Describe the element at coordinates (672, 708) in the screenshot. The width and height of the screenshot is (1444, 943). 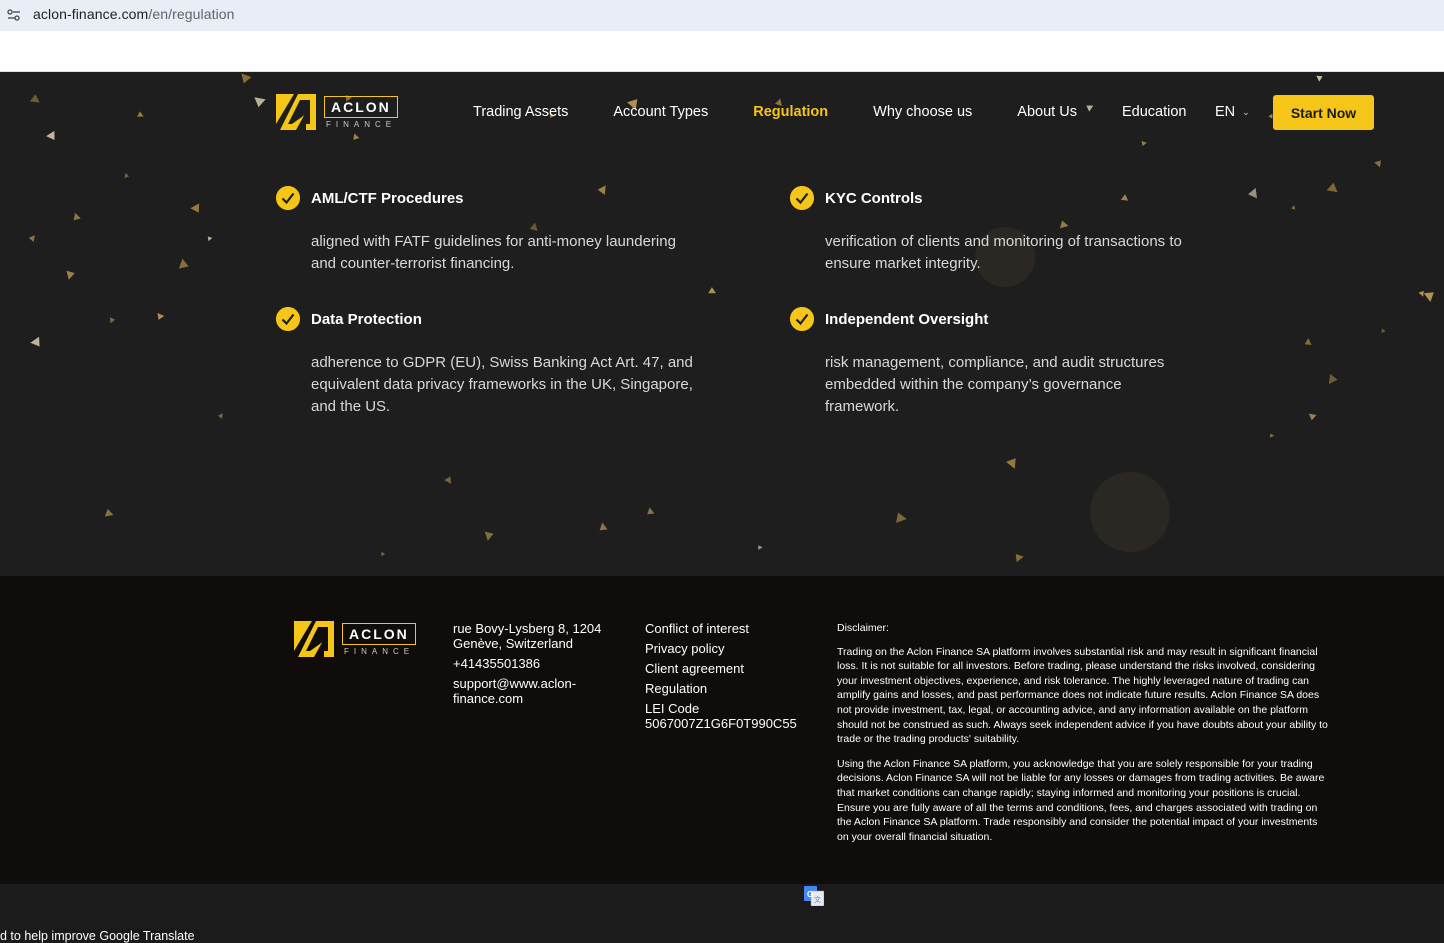
I see `lei-label: LEI Code` at that location.